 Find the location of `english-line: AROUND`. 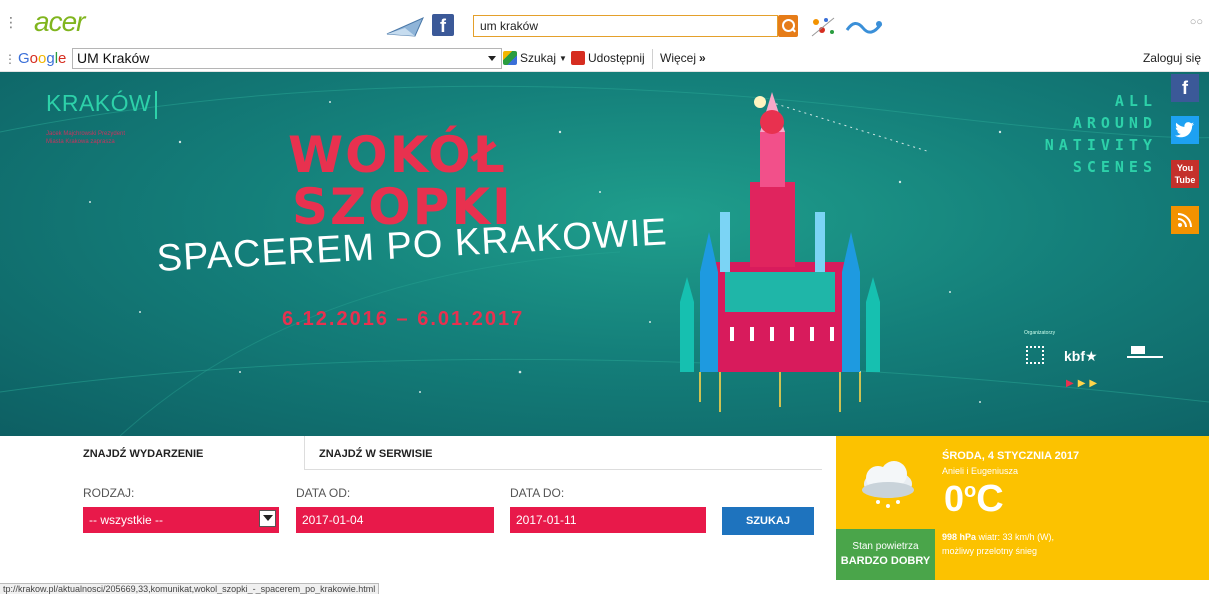

english-line: AROUND is located at coordinates (1114, 123).